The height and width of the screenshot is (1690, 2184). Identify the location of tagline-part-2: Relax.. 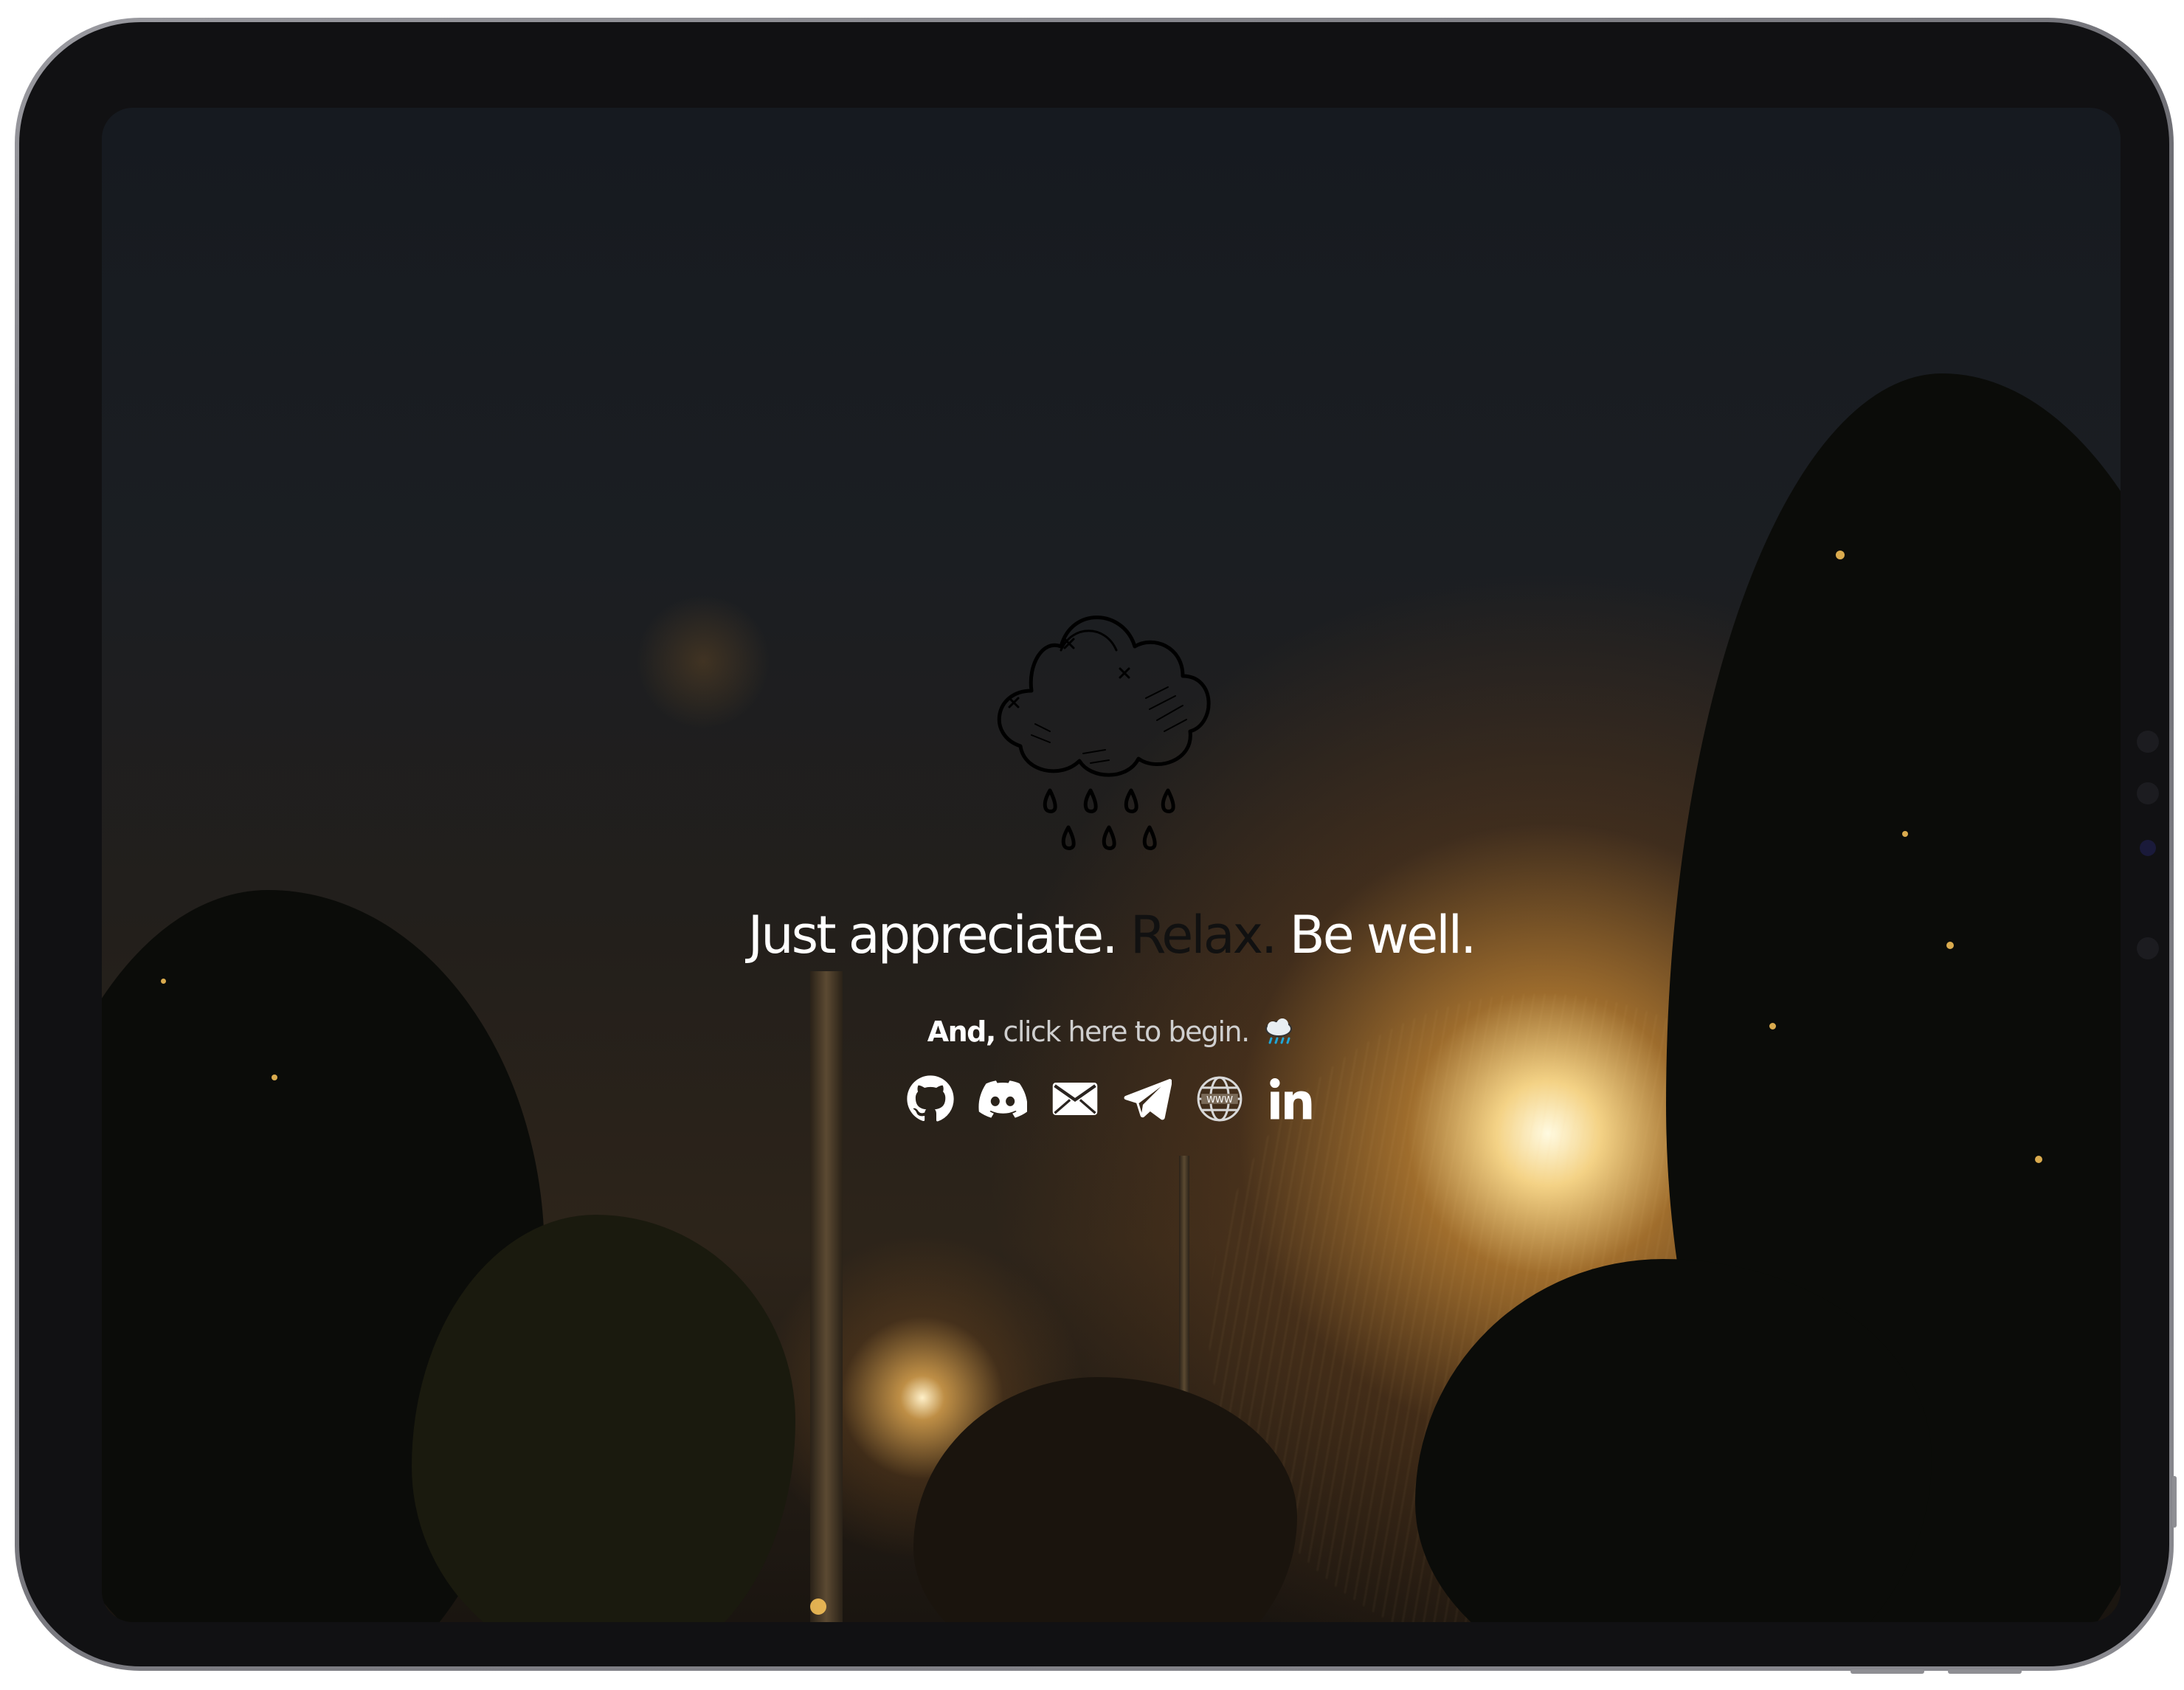
(1204, 935).